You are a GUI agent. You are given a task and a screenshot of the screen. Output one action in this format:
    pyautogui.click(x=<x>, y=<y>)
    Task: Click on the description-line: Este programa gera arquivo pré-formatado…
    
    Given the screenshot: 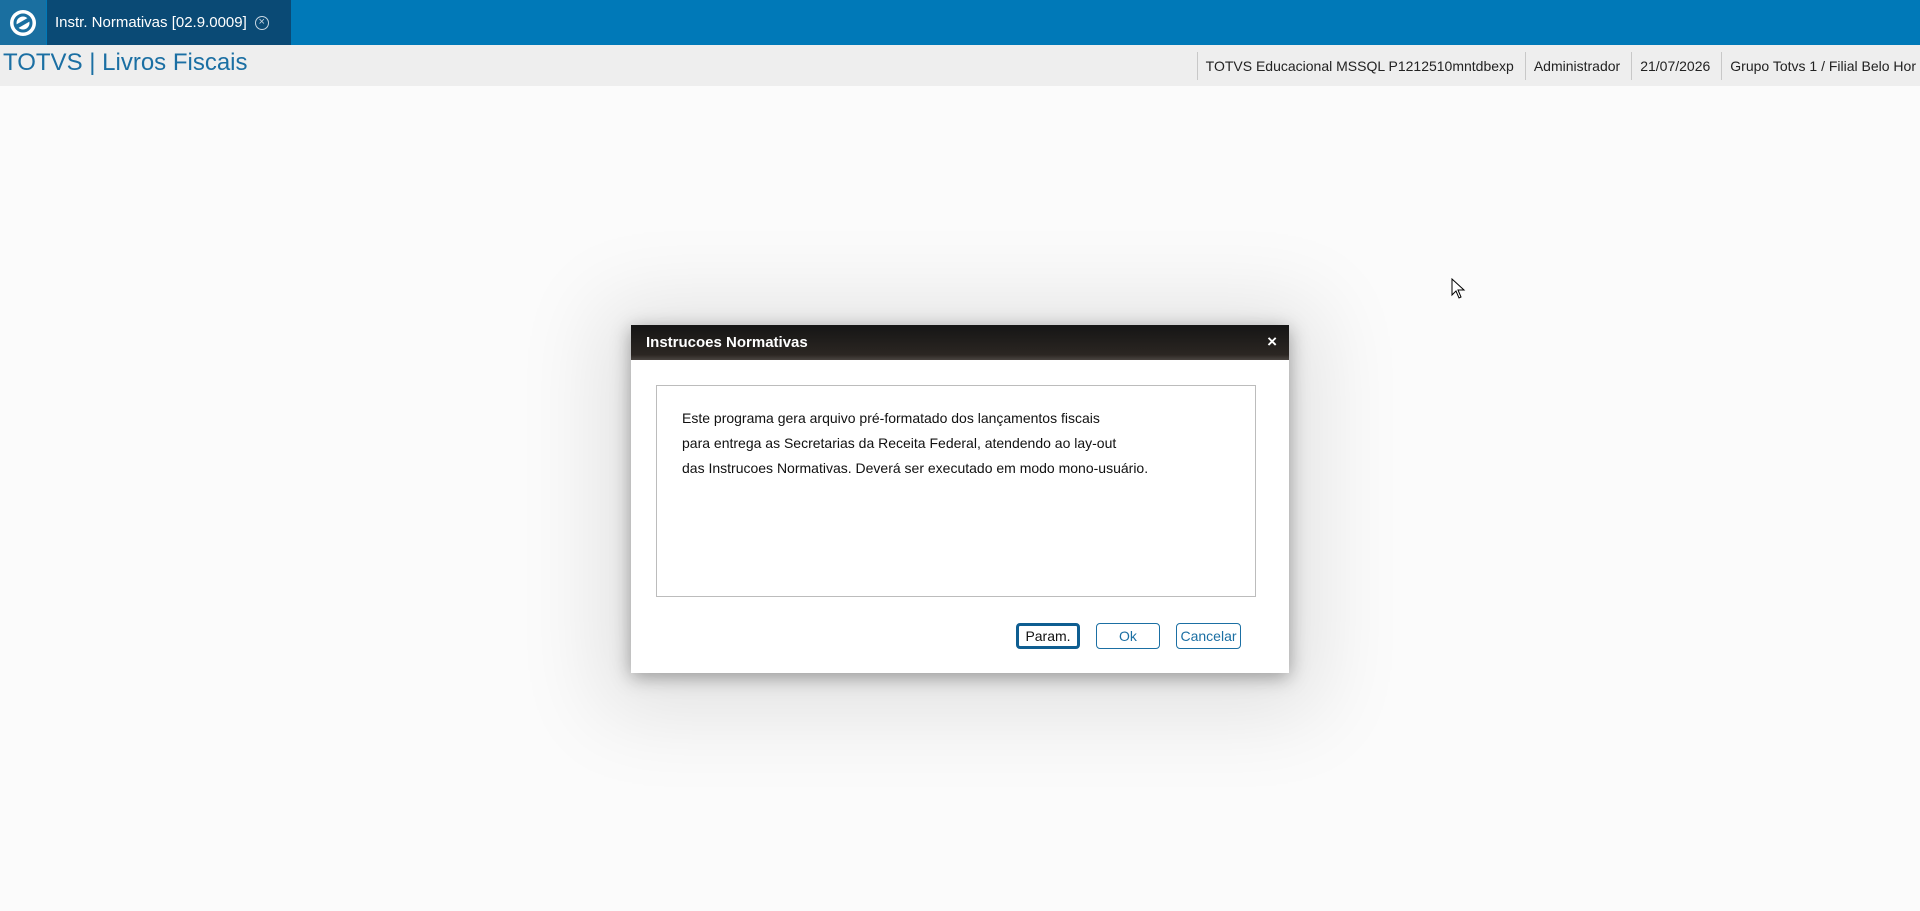 What is the action you would take?
    pyautogui.click(x=891, y=418)
    